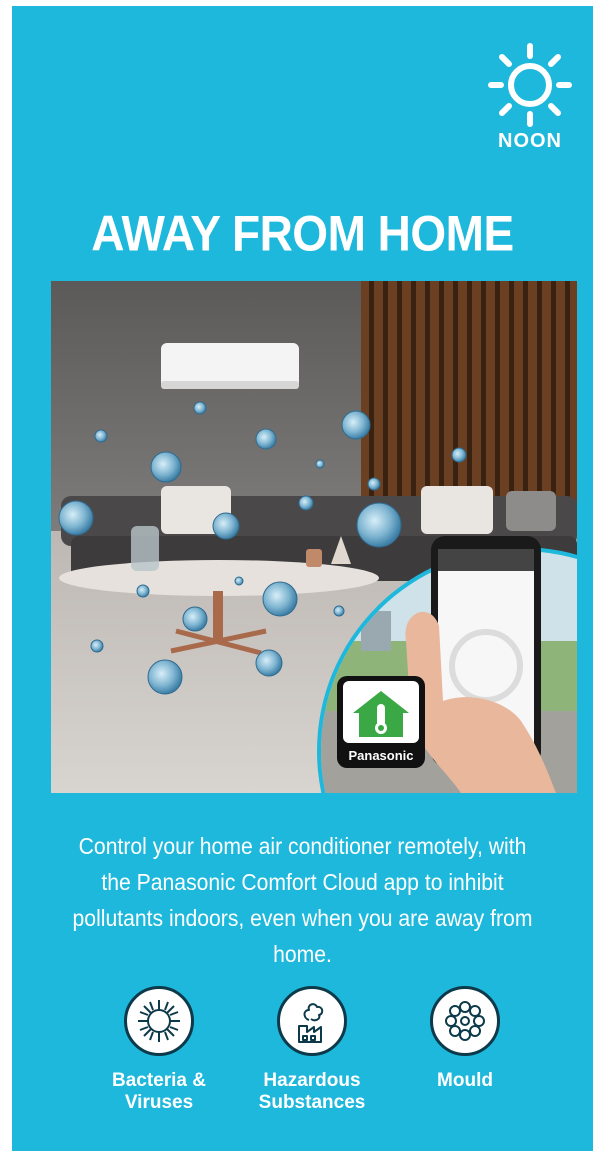  Describe the element at coordinates (312, 1091) in the screenshot. I see `pollutant-label: Hazardous Substances` at that location.